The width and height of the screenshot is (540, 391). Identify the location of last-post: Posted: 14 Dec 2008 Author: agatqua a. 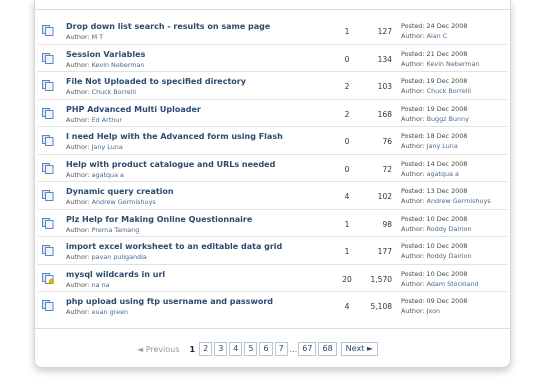
(434, 169).